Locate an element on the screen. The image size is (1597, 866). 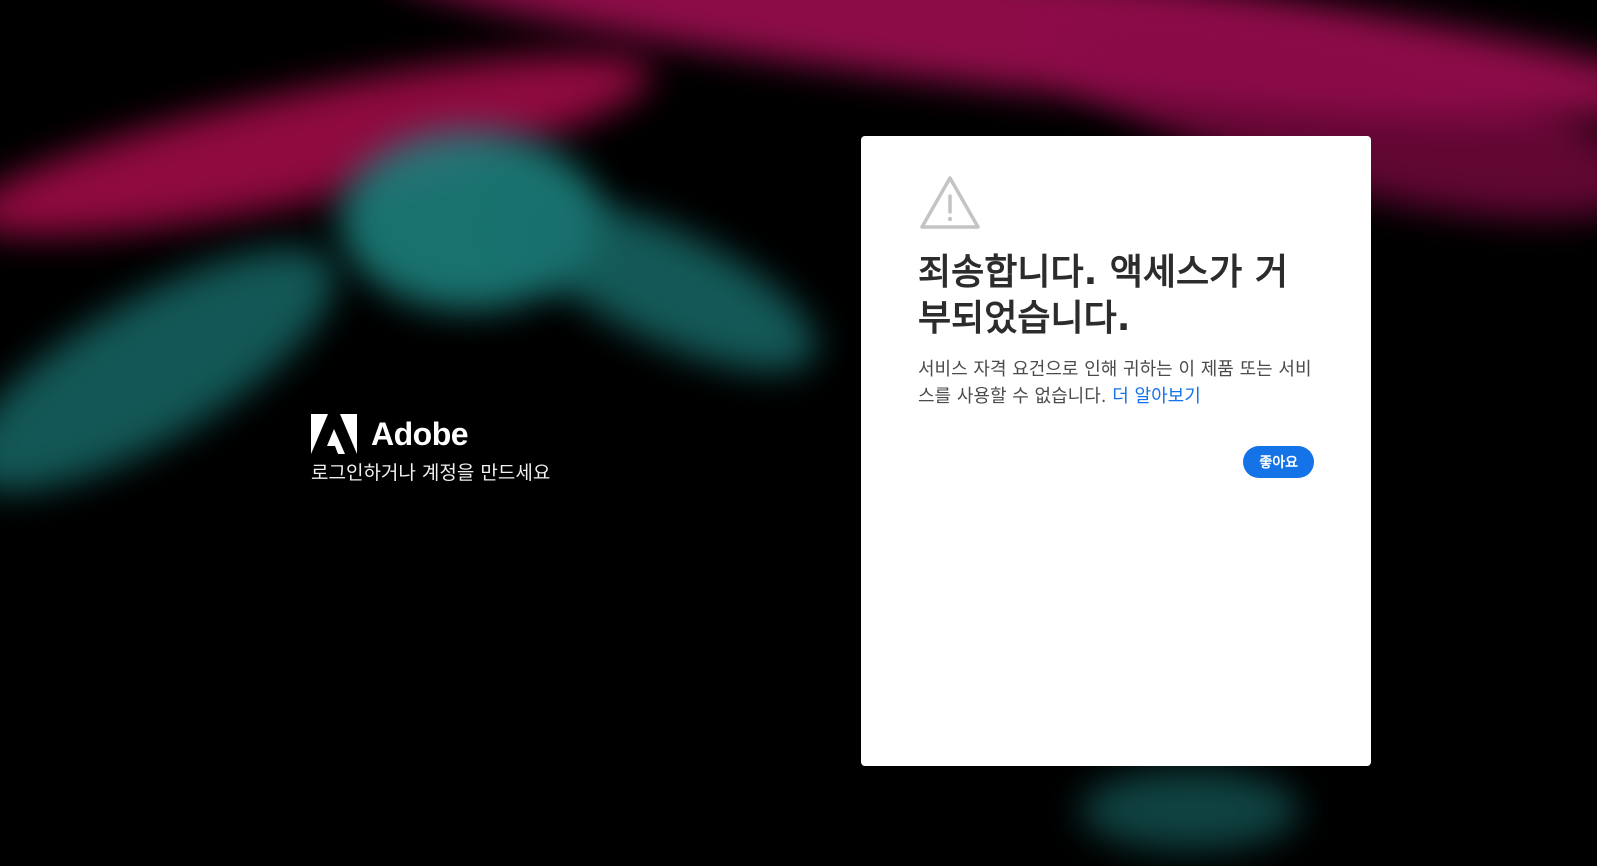
adobe-logo-icon is located at coordinates (334, 434).